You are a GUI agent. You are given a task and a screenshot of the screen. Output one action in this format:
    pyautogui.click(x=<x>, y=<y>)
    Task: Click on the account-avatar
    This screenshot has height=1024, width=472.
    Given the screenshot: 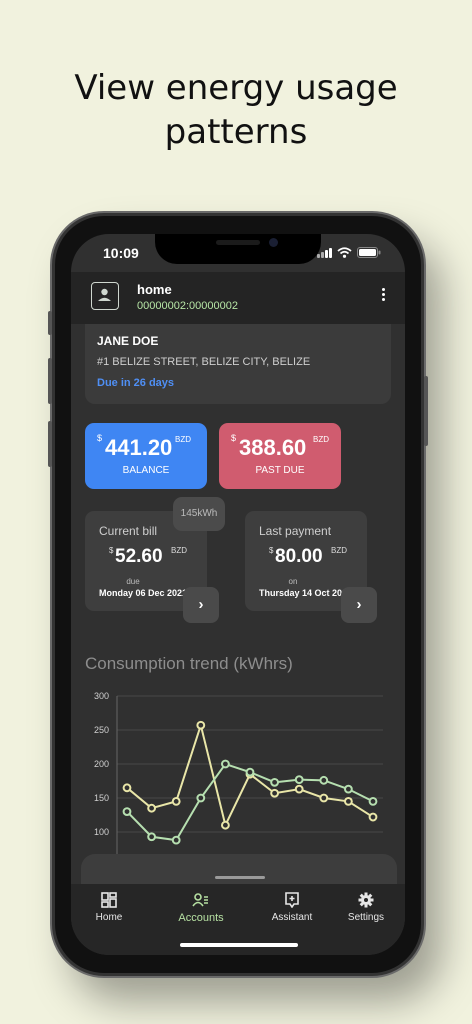 What is the action you would take?
    pyautogui.click(x=105, y=296)
    